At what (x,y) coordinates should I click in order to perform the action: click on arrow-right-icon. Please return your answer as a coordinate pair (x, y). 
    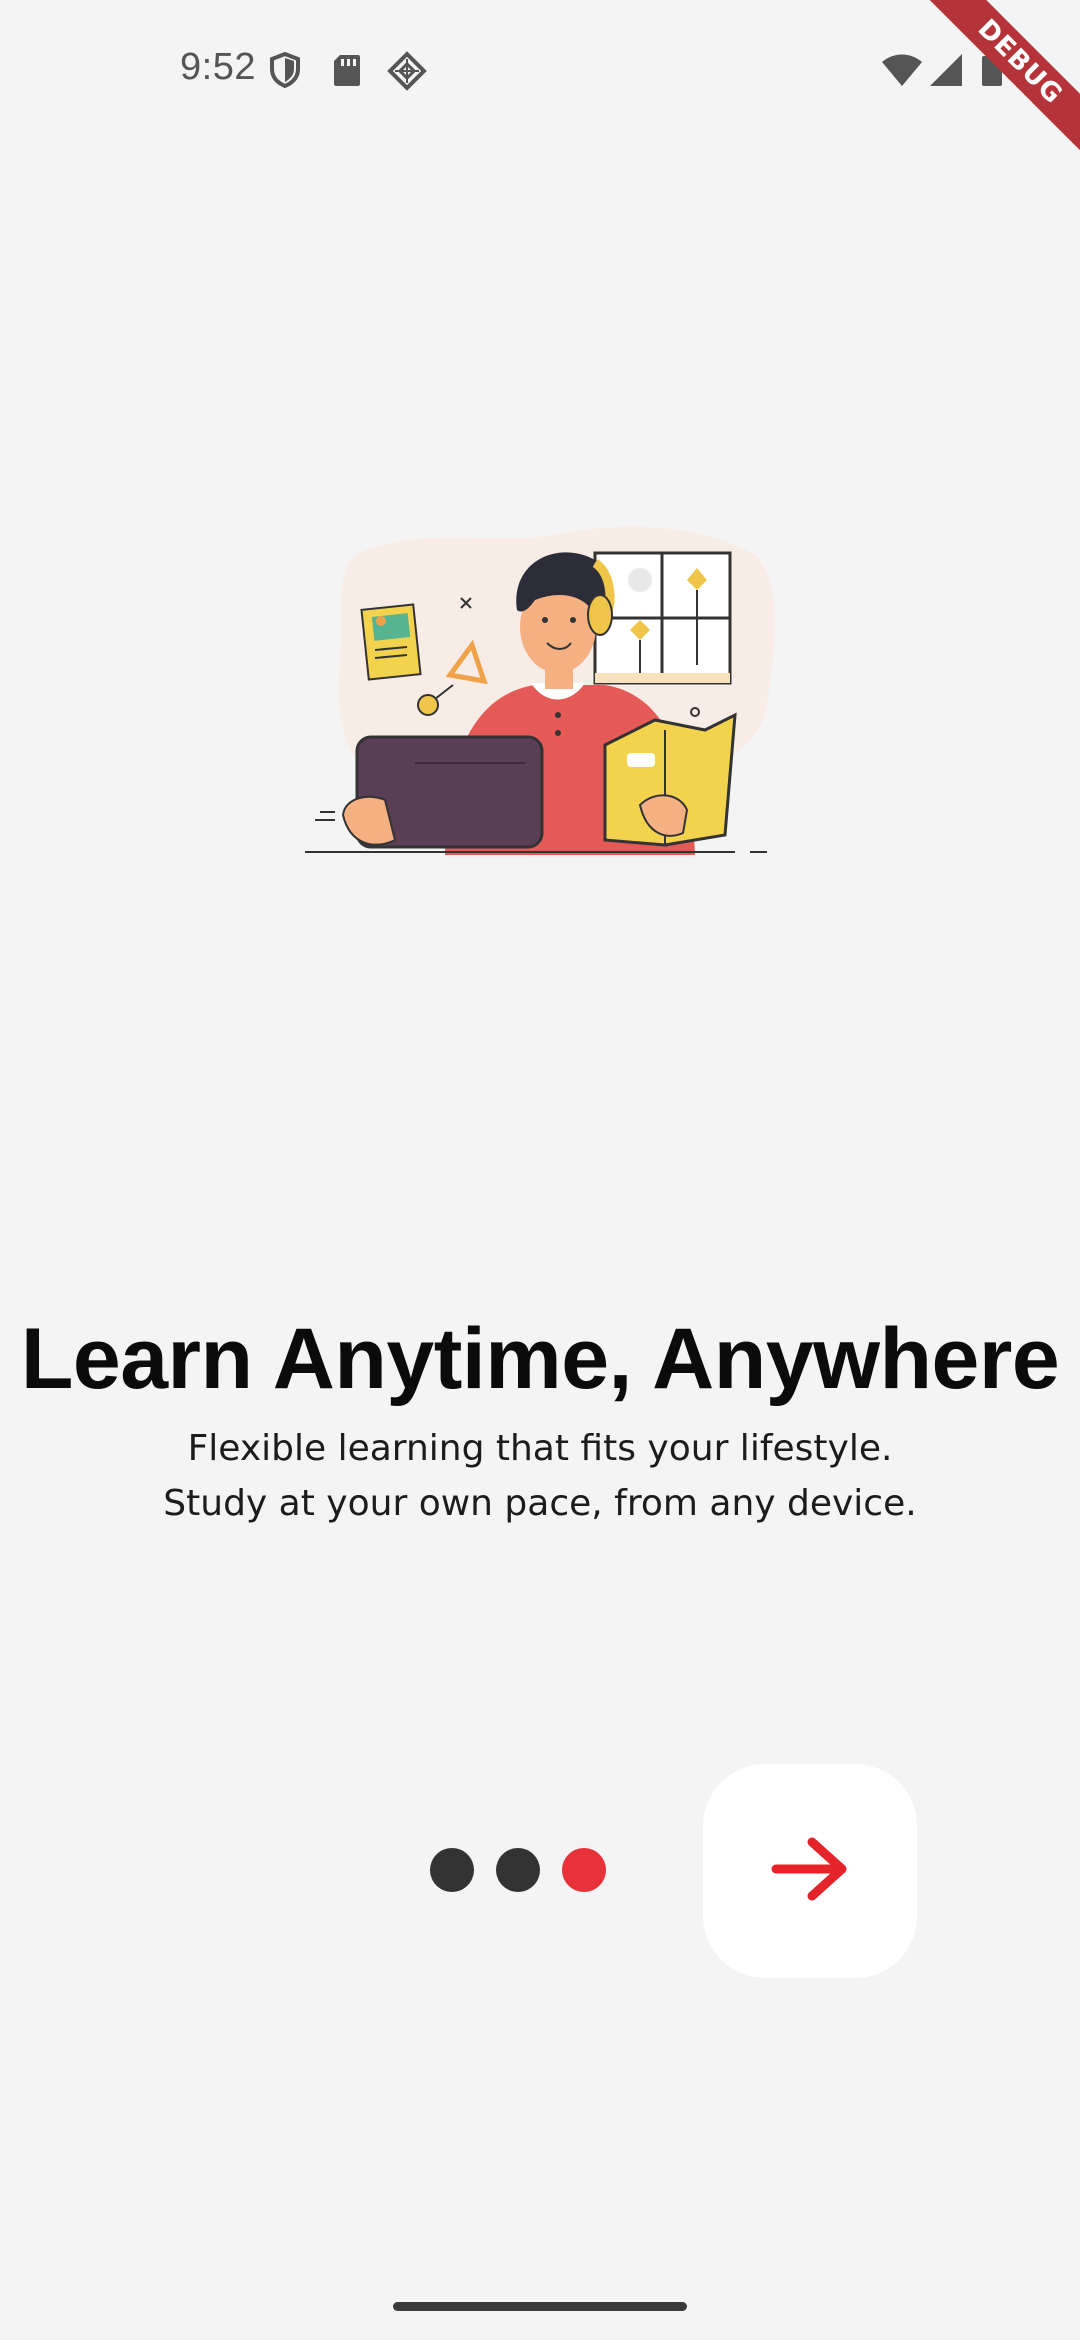
    Looking at the image, I should click on (810, 1871).